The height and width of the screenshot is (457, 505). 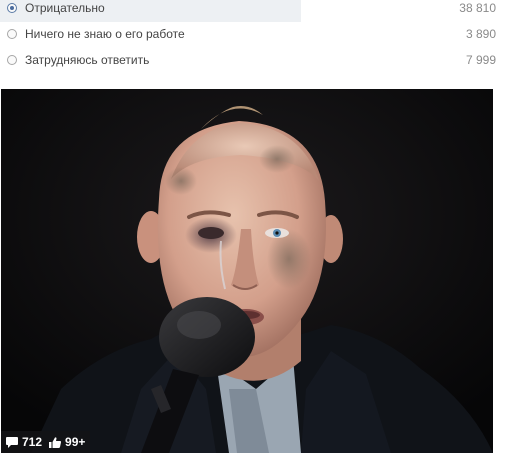 What do you see at coordinates (87, 60) in the screenshot?
I see `poll-option-label: Затрудняюсь ответить` at bounding box center [87, 60].